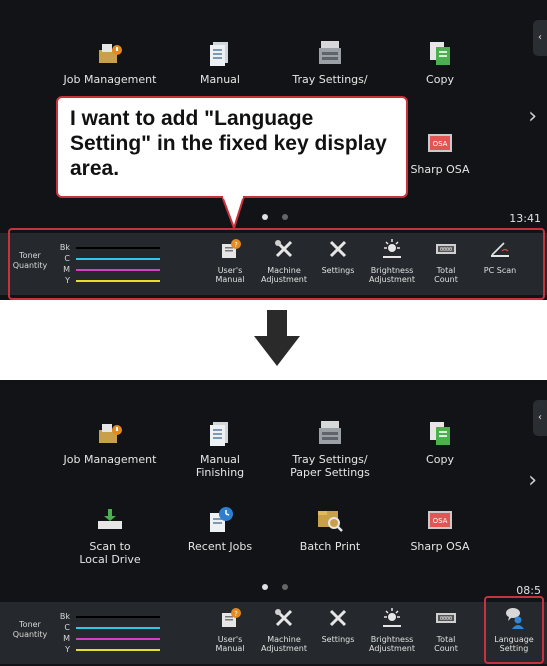 The height and width of the screenshot is (666, 547). What do you see at coordinates (514, 630) in the screenshot?
I see `language-setting-highlight` at bounding box center [514, 630].